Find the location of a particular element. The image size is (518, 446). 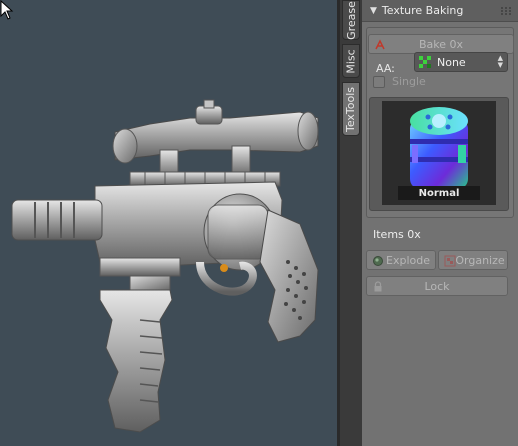

organize-button: Organize is located at coordinates (473, 260).